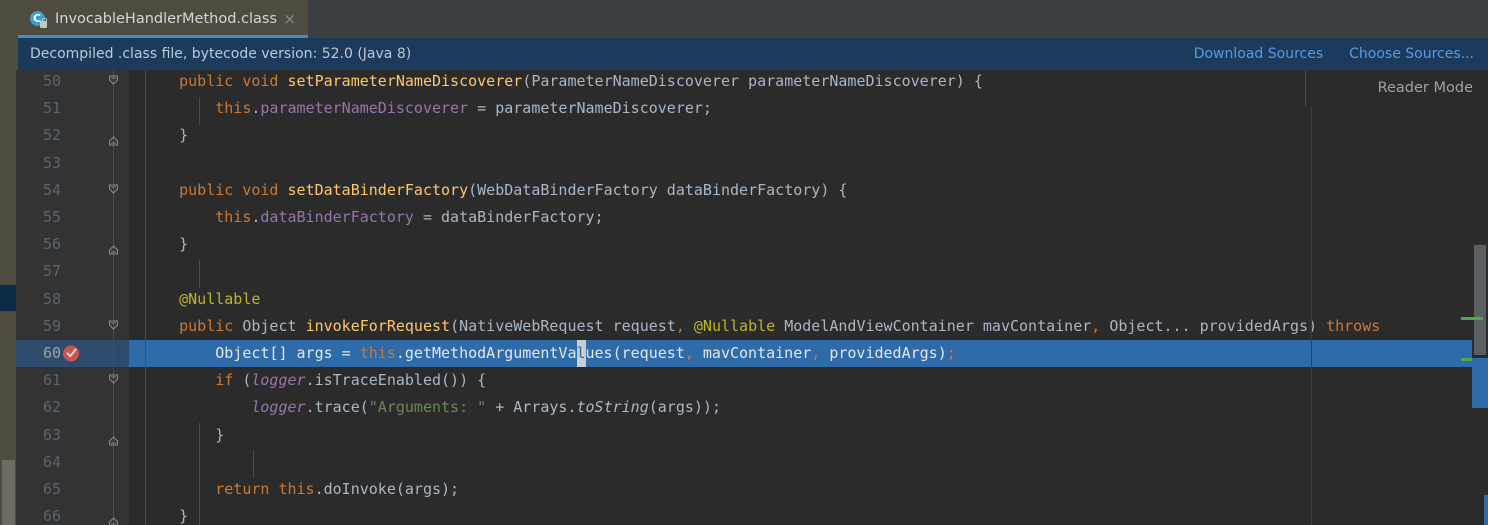 The image size is (1488, 525). What do you see at coordinates (166, 516) in the screenshot?
I see `code-line-text-66: }` at bounding box center [166, 516].